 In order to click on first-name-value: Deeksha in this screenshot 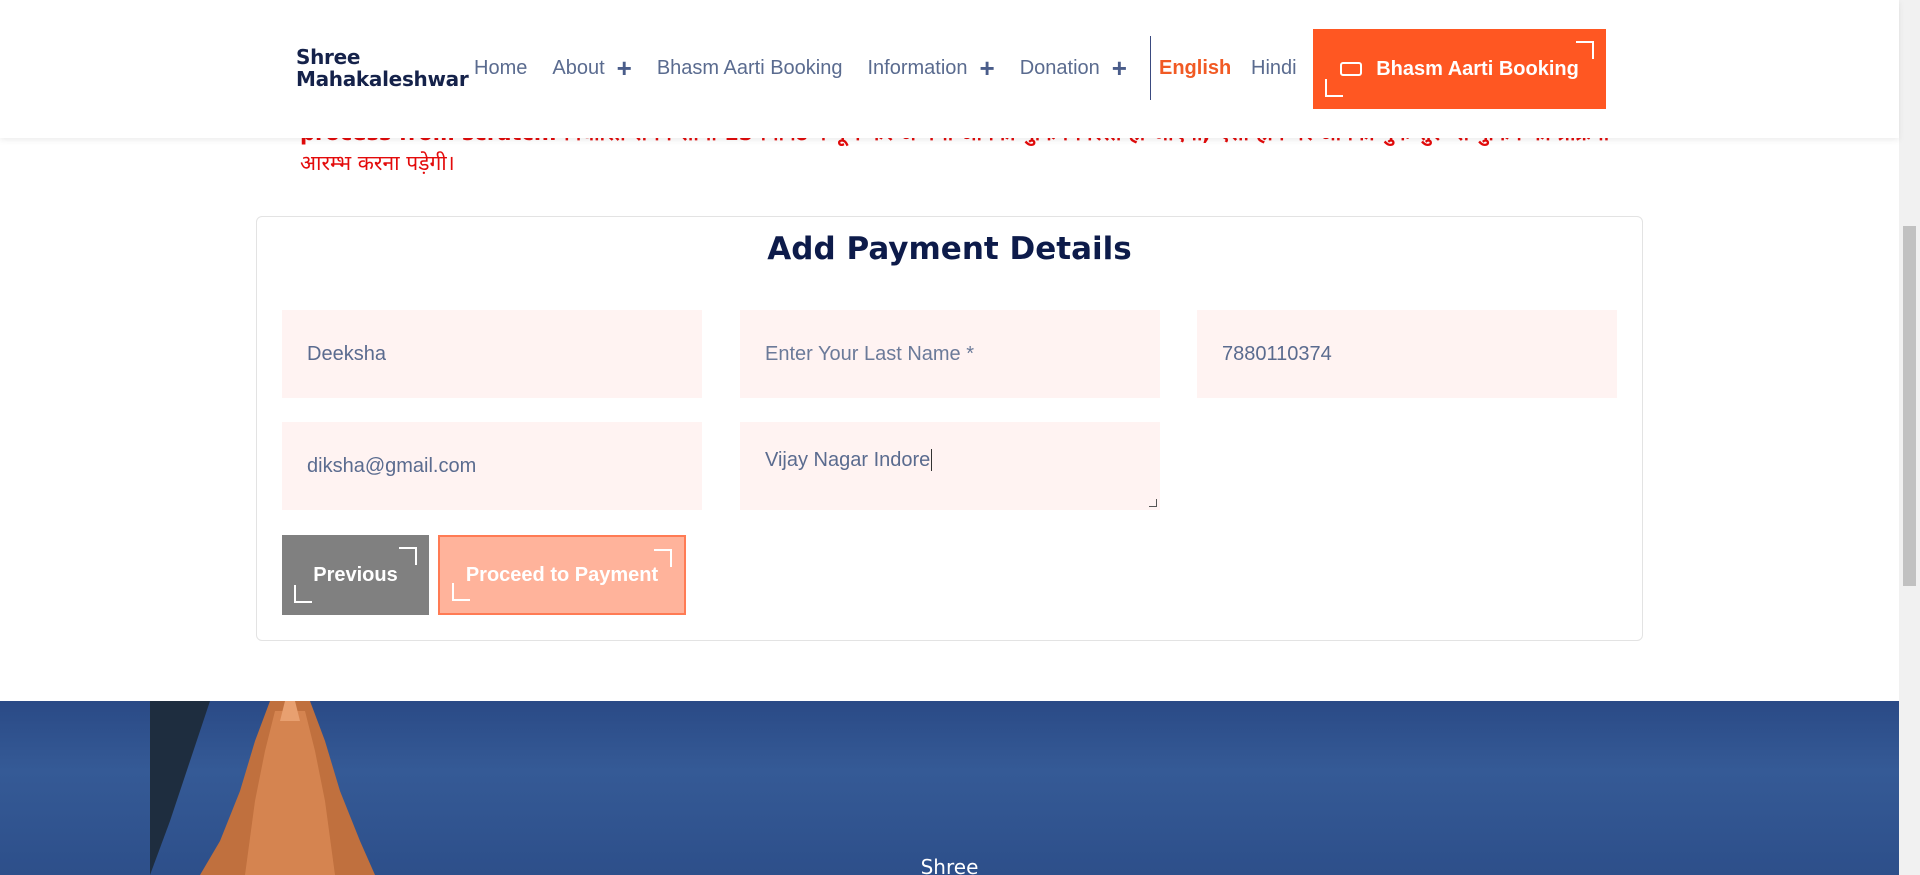, I will do `click(346, 353)`.